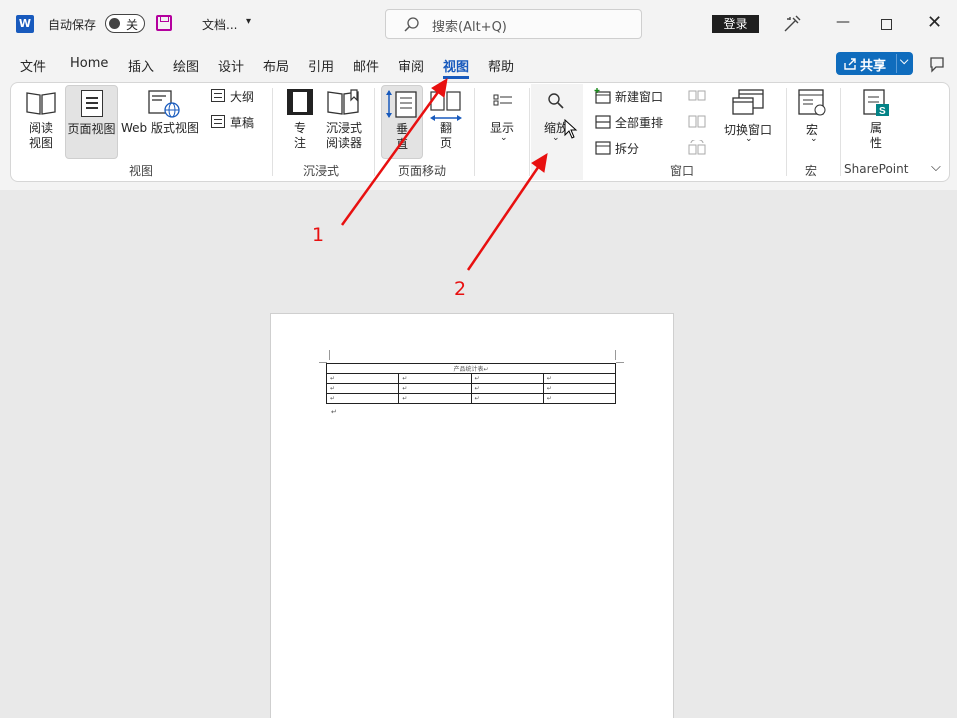 The width and height of the screenshot is (957, 718). What do you see at coordinates (444, 174) in the screenshot?
I see `annotation-arrows` at bounding box center [444, 174].